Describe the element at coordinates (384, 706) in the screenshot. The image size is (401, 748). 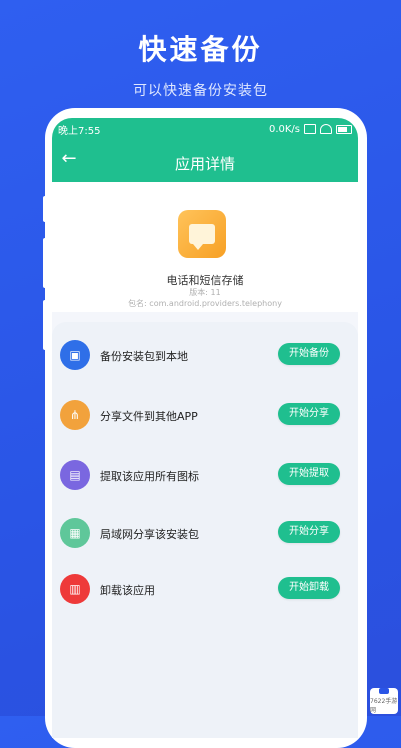
I see `watermark-text: 7622手游网` at that location.